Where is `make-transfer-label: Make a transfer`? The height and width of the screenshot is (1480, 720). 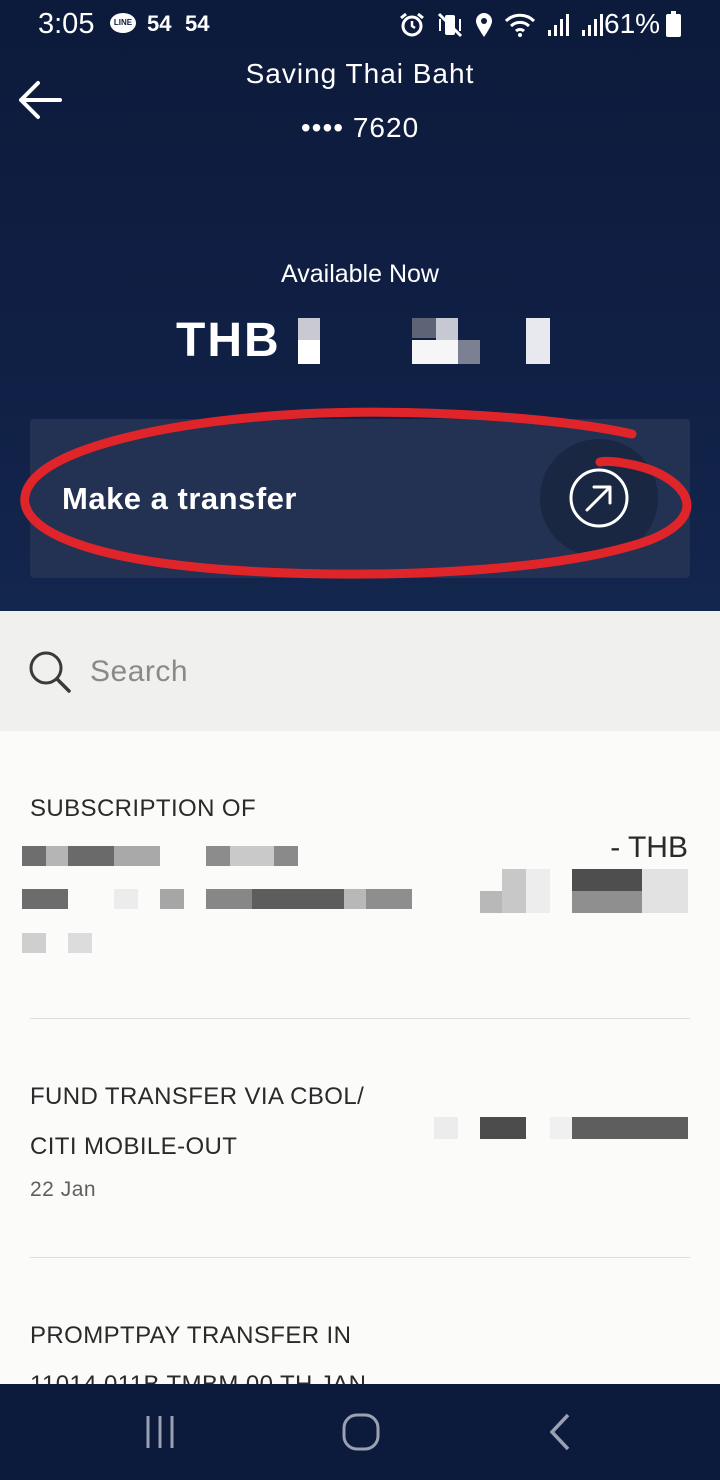 make-transfer-label: Make a transfer is located at coordinates (179, 498).